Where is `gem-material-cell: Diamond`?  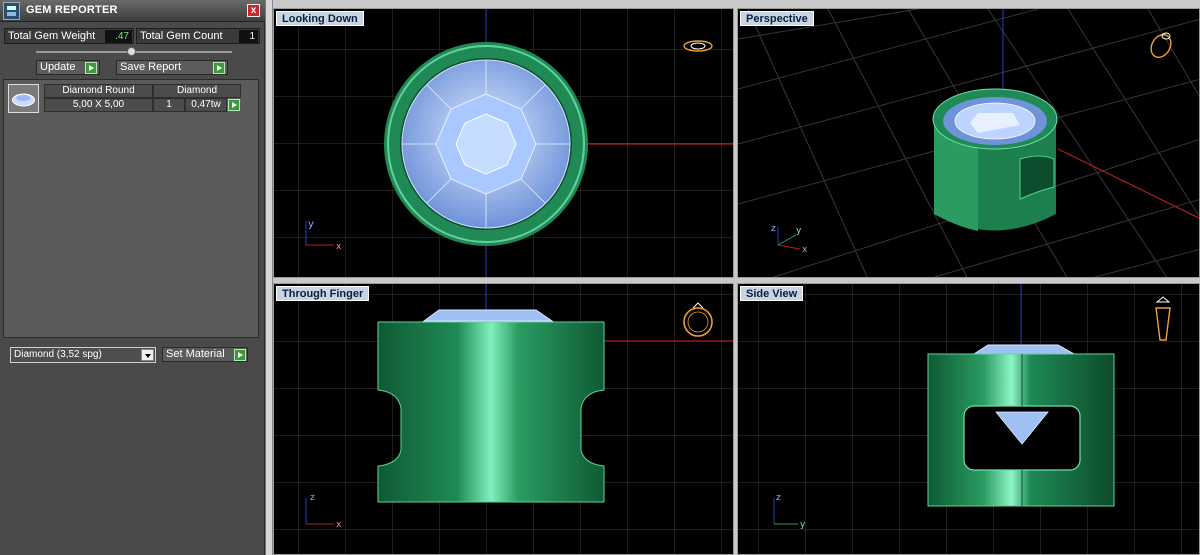
gem-material-cell: Diamond is located at coordinates (197, 91).